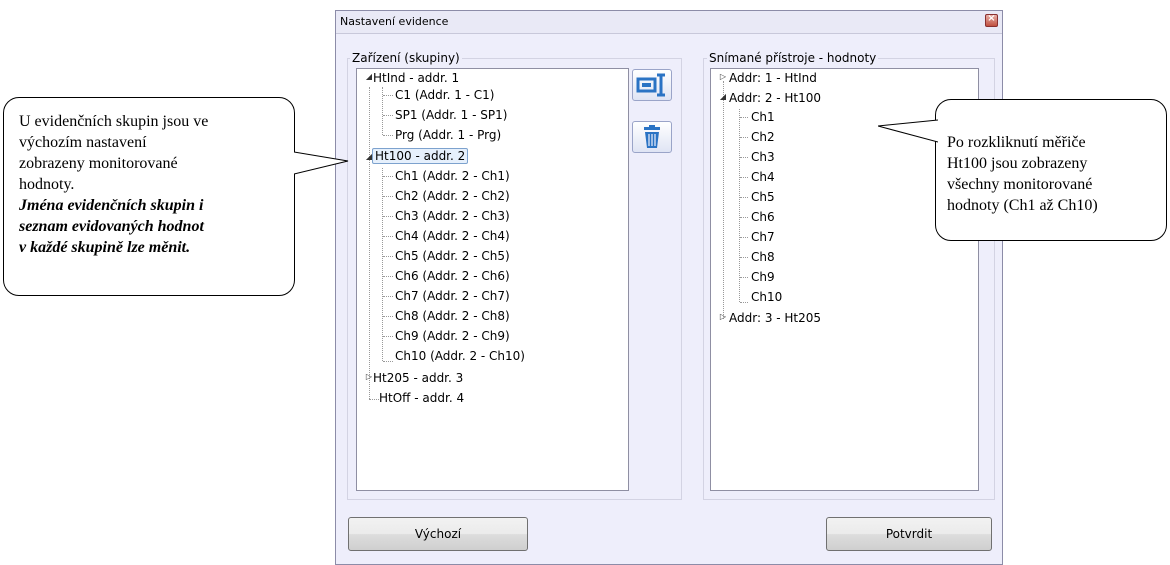 The height and width of the screenshot is (565, 1170). I want to click on callout-line: hodnoty (Ch1 až Ch10), so click(1022, 205).